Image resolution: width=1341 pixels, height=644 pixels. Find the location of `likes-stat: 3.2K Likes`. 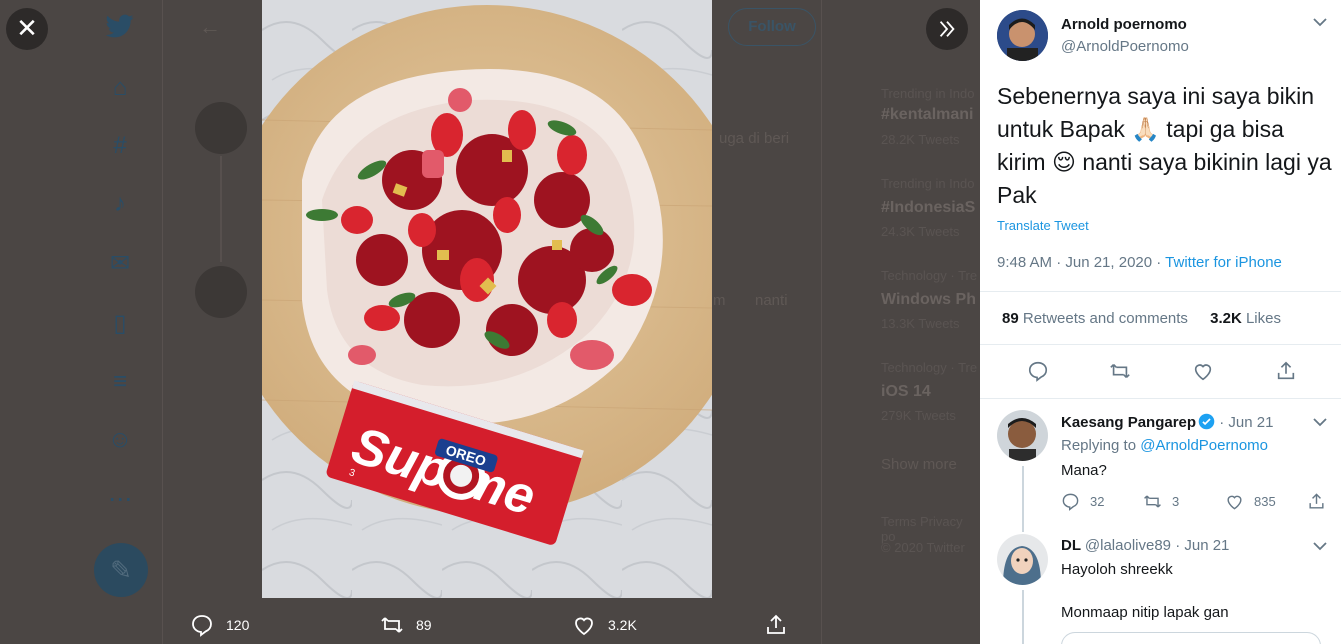

likes-stat: 3.2K Likes is located at coordinates (1245, 318).